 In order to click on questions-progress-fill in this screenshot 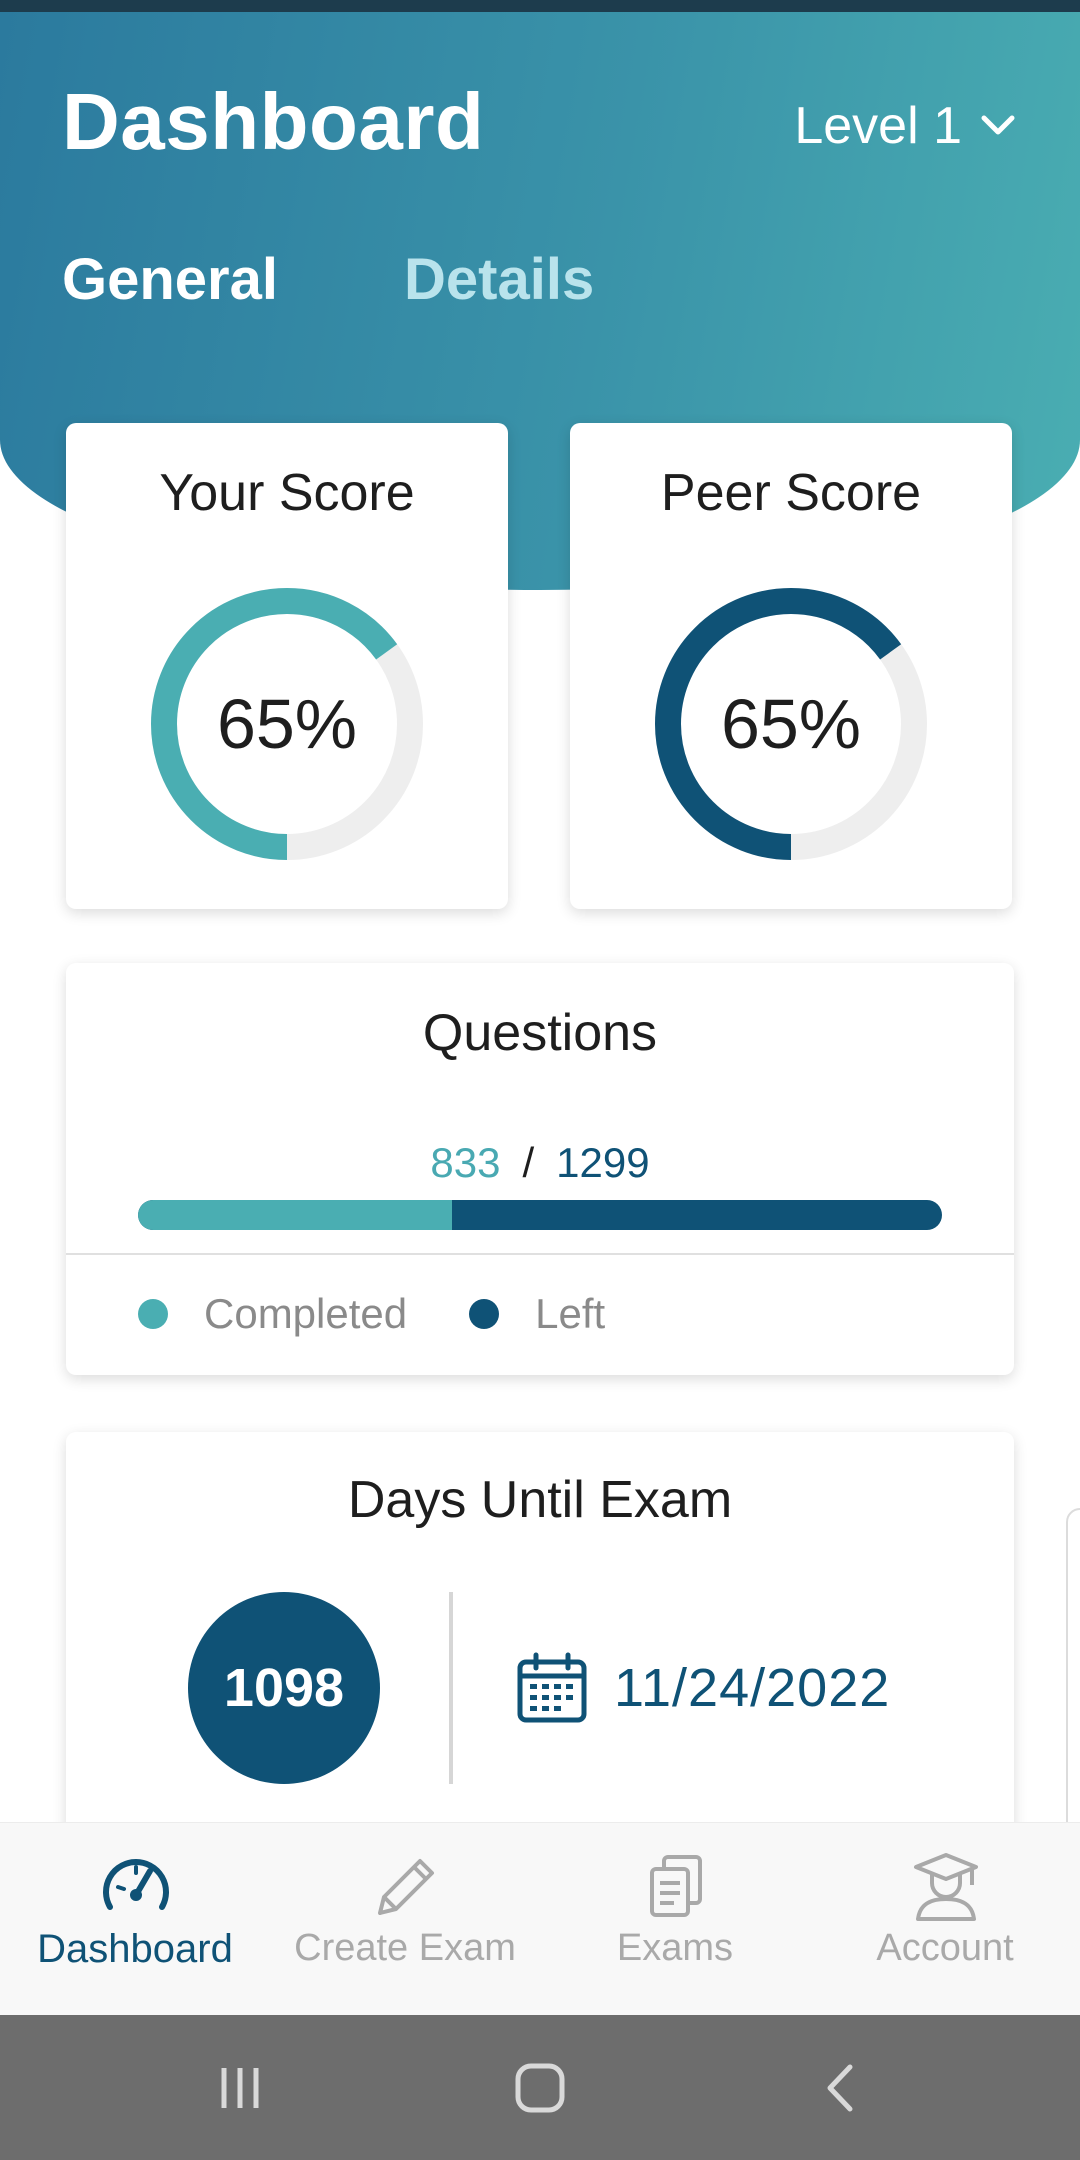, I will do `click(295, 1215)`.